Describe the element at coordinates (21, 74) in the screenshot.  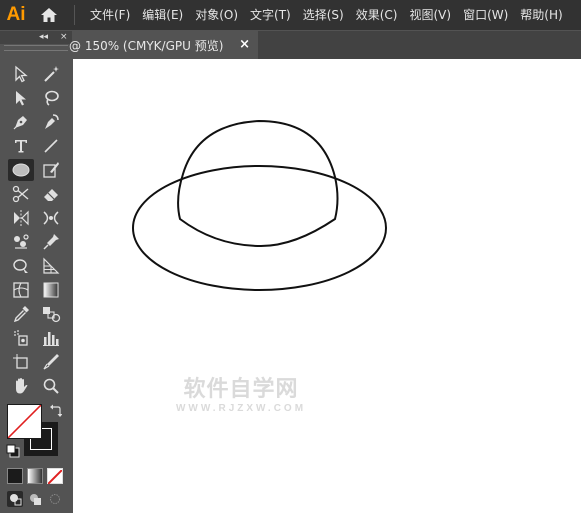
I see `selection-tool-icon` at that location.